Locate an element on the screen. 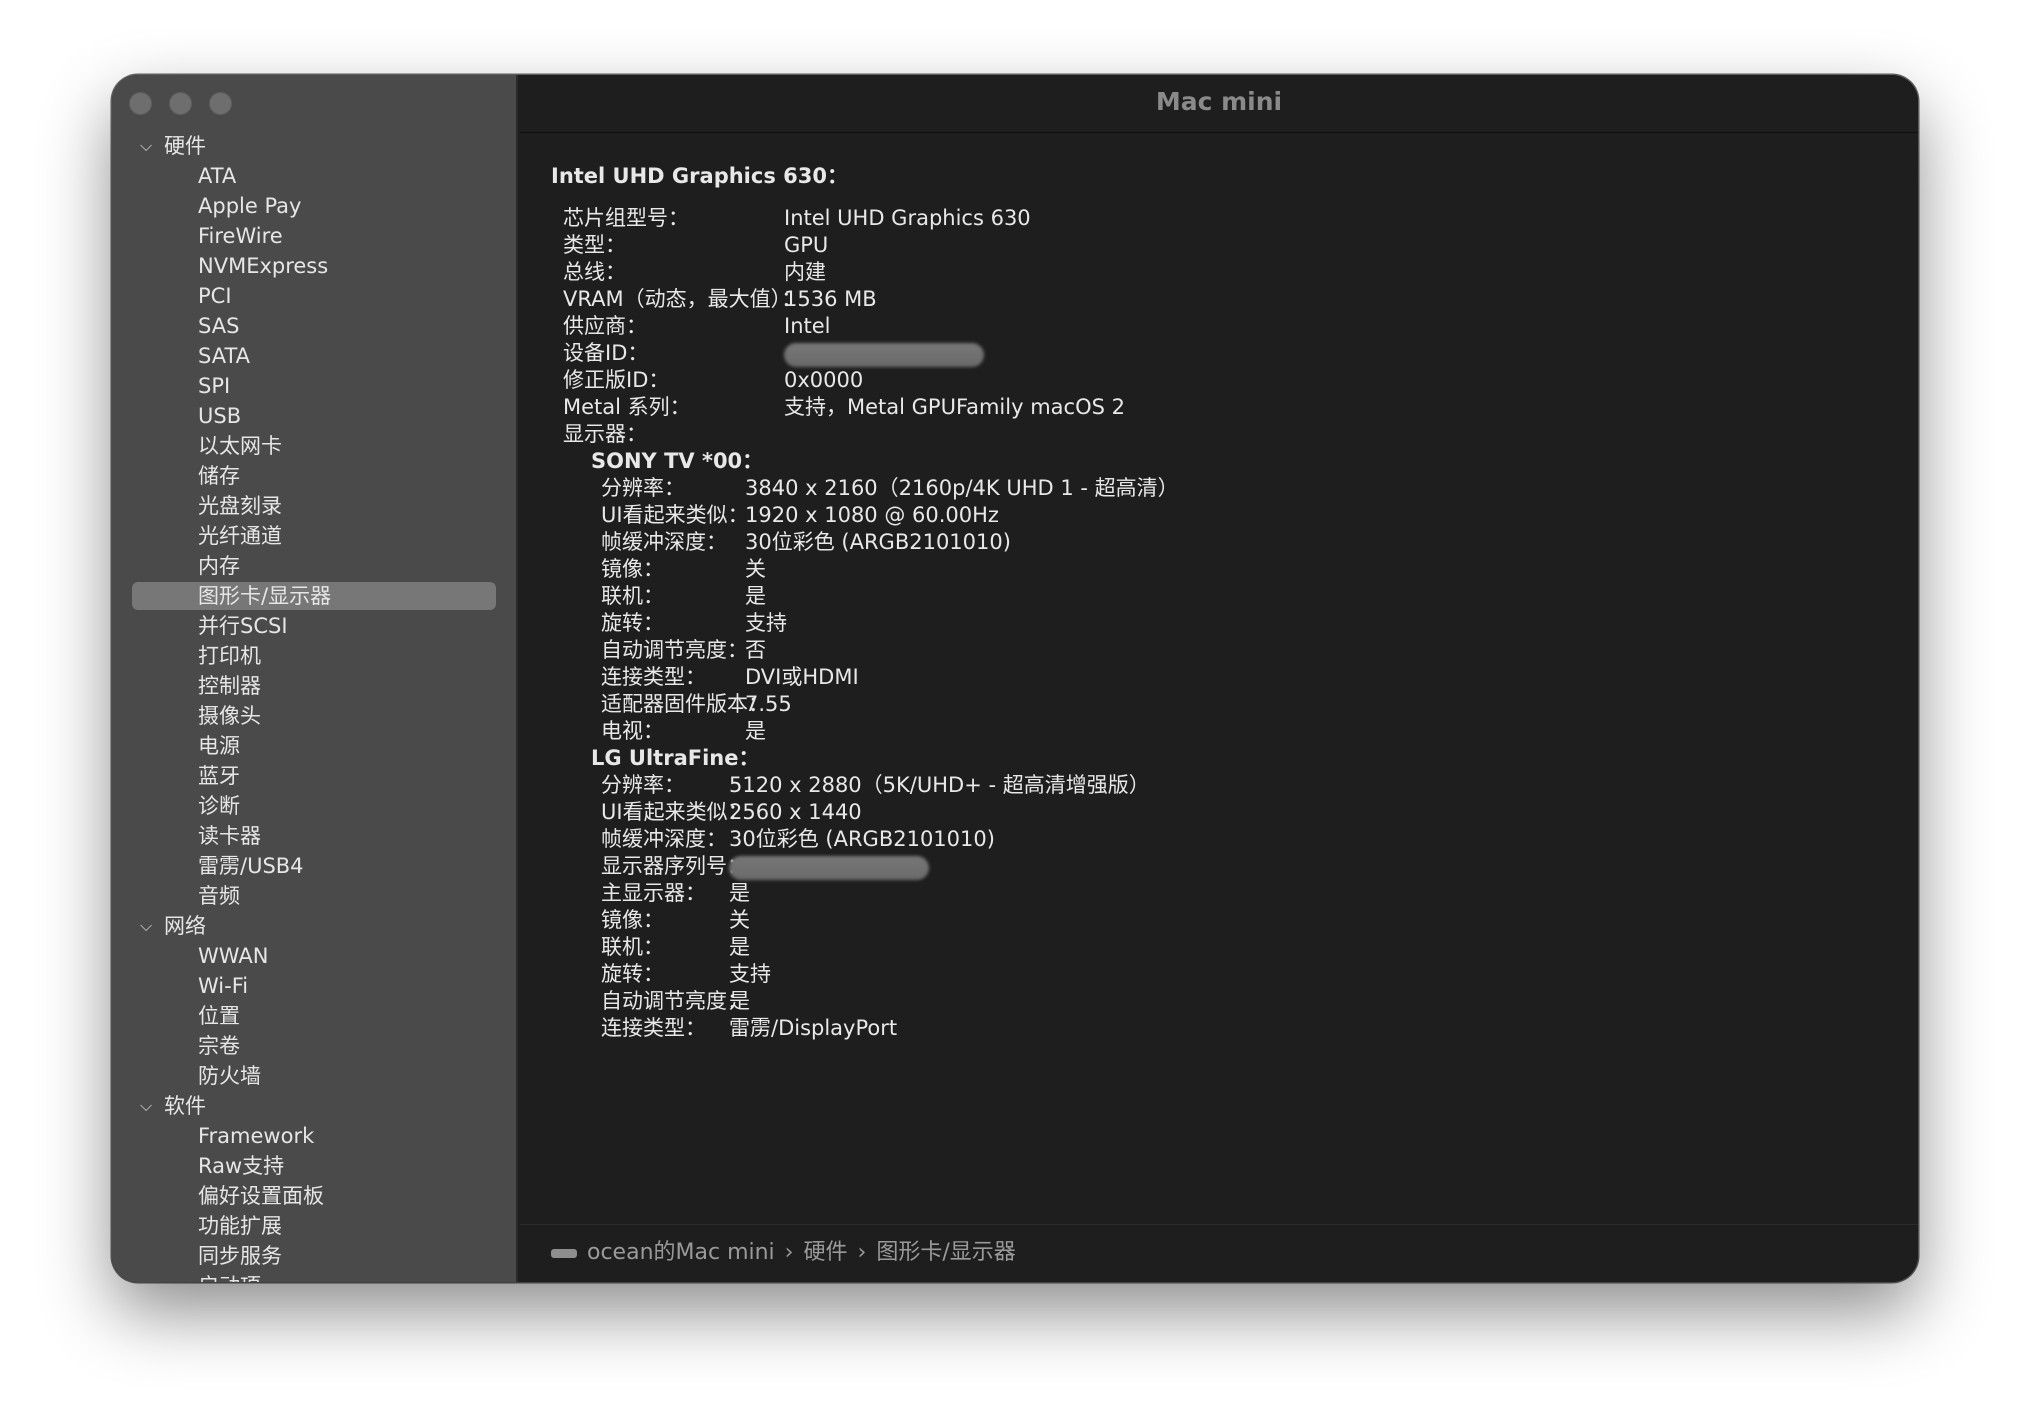  property-value: 1920 x 1080 @ 60.00Hz is located at coordinates (872, 515).